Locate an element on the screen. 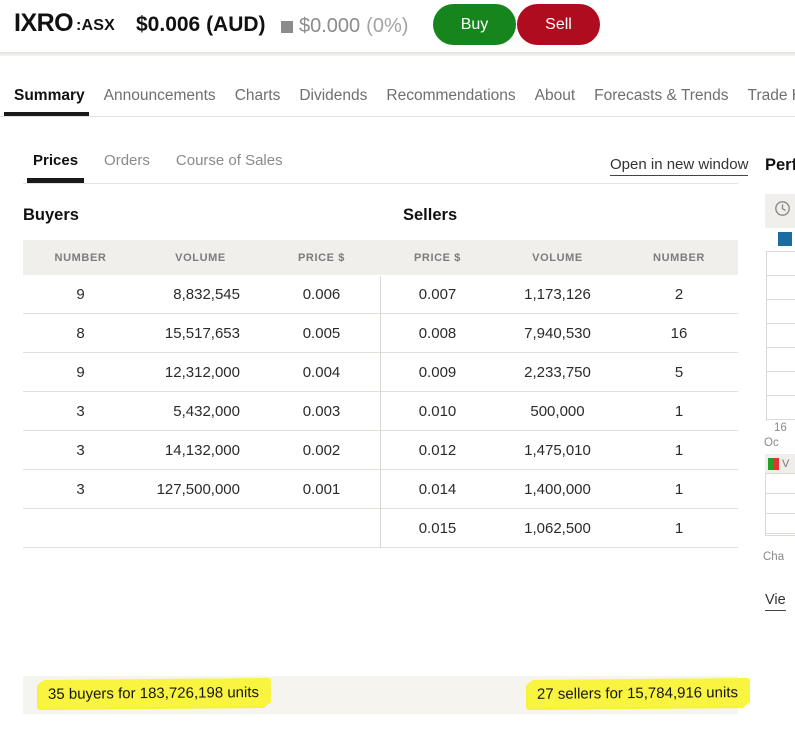 The width and height of the screenshot is (795, 751). tab-about: About is located at coordinates (555, 102).